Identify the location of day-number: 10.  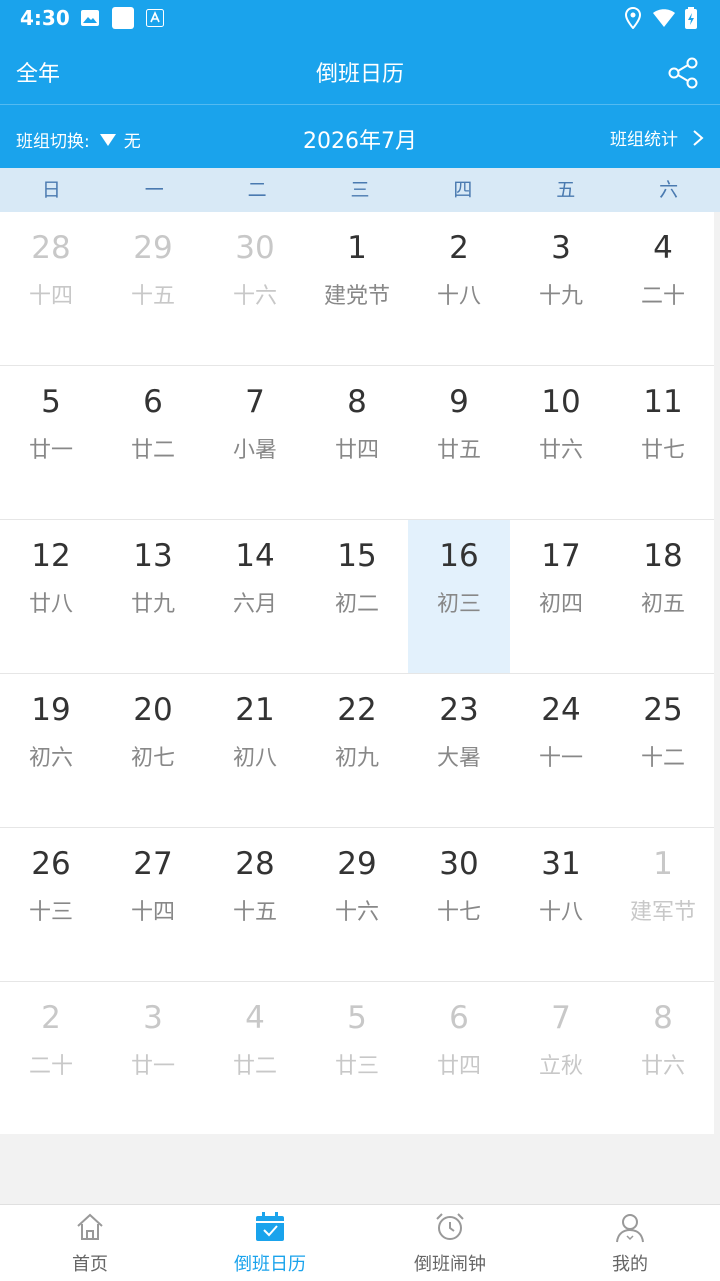
(561, 402).